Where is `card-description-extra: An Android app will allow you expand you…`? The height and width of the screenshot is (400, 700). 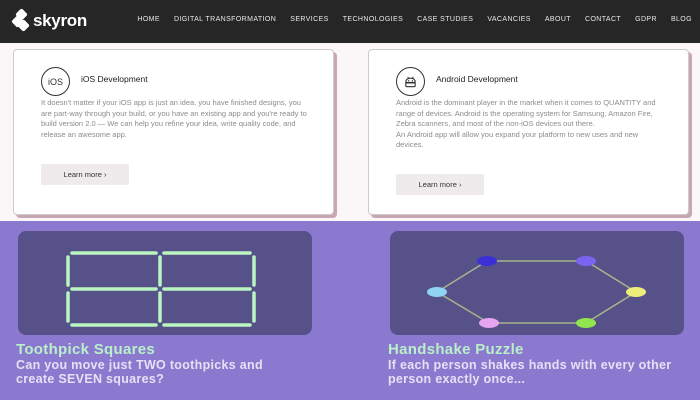
card-description-extra: An Android app will allow you expand you… is located at coordinates (517, 139).